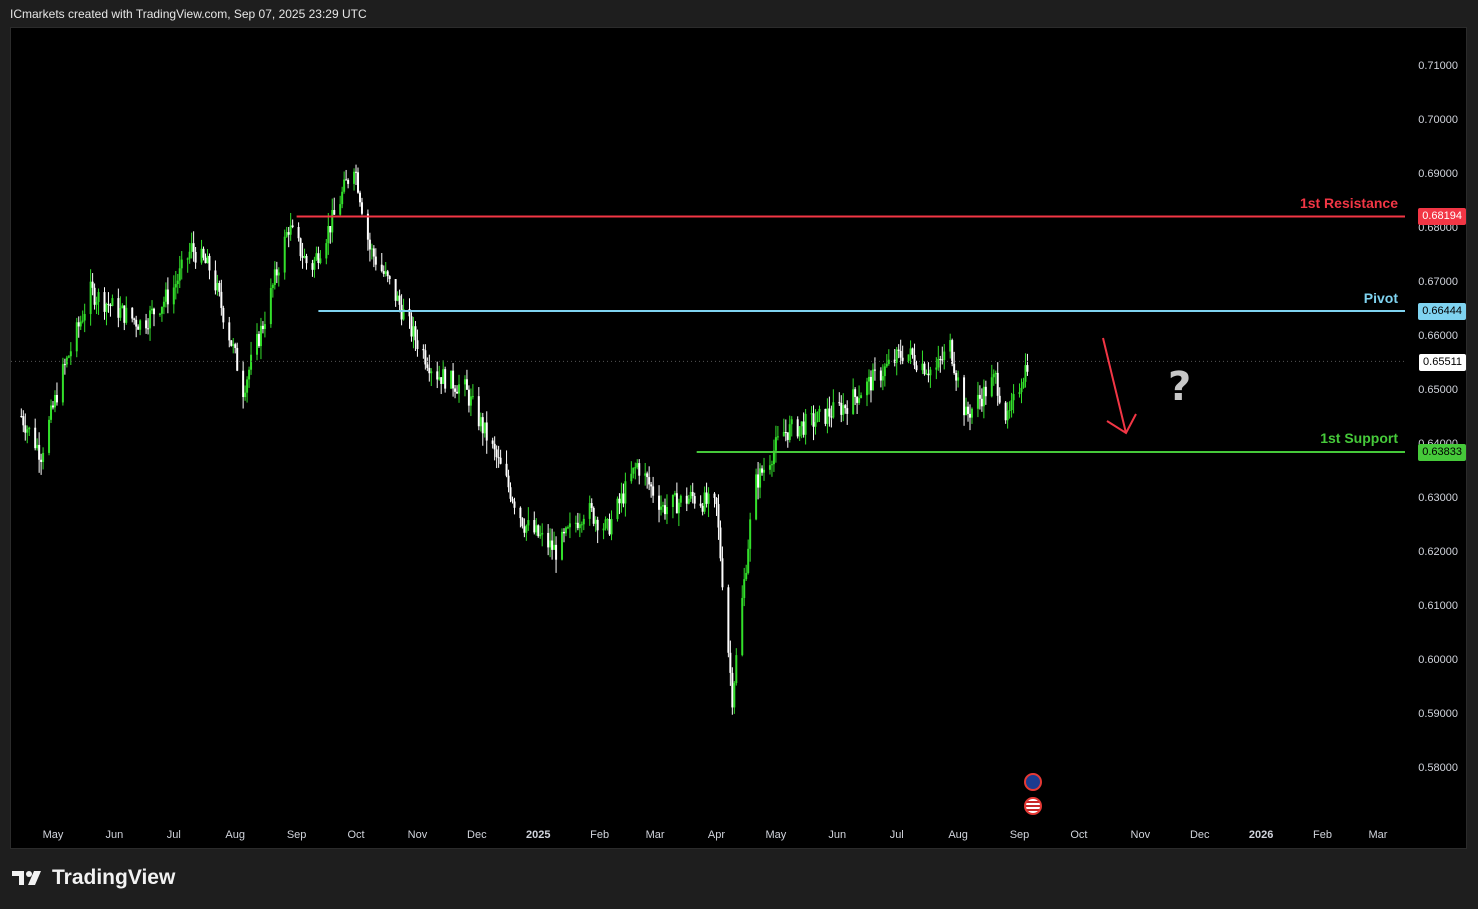 This screenshot has width=1478, height=909. What do you see at coordinates (418, 835) in the screenshot?
I see `x-tick-label: Nov` at bounding box center [418, 835].